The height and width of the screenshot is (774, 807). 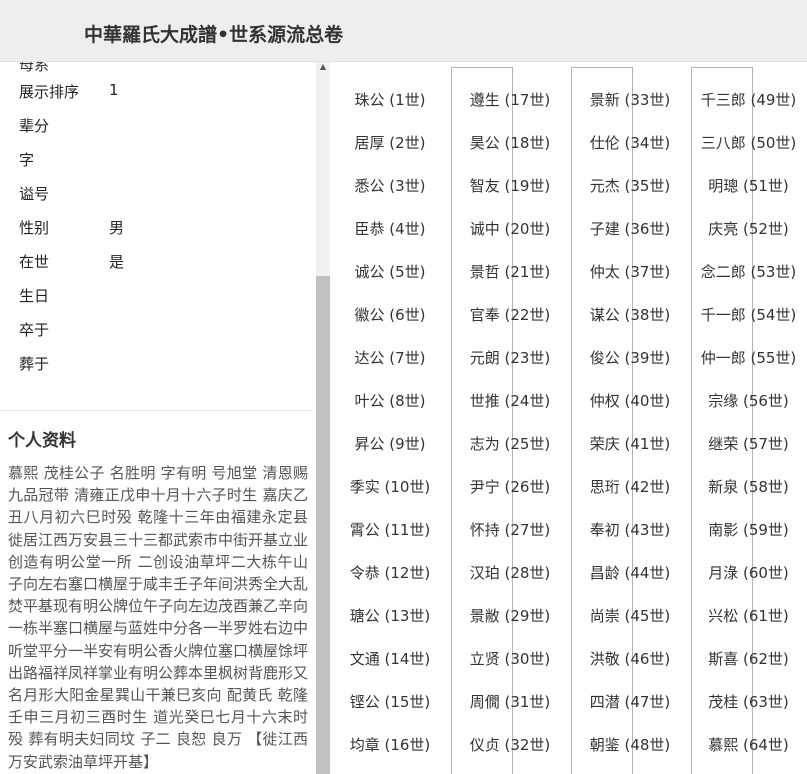 What do you see at coordinates (510, 100) in the screenshot?
I see `generation-link: 遵生 (17世)` at bounding box center [510, 100].